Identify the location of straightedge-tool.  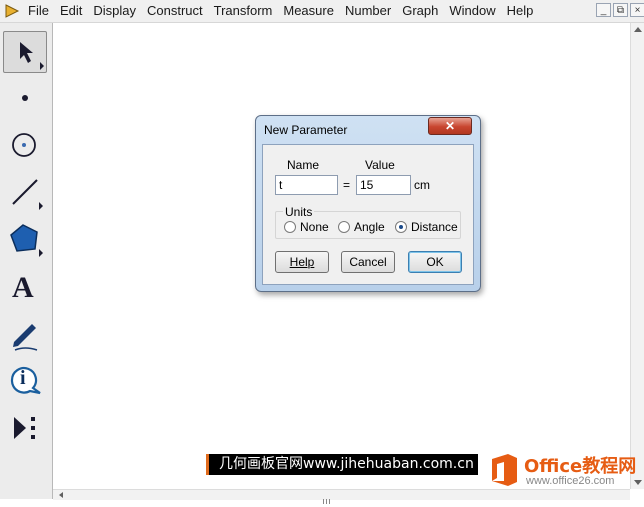
(25, 192).